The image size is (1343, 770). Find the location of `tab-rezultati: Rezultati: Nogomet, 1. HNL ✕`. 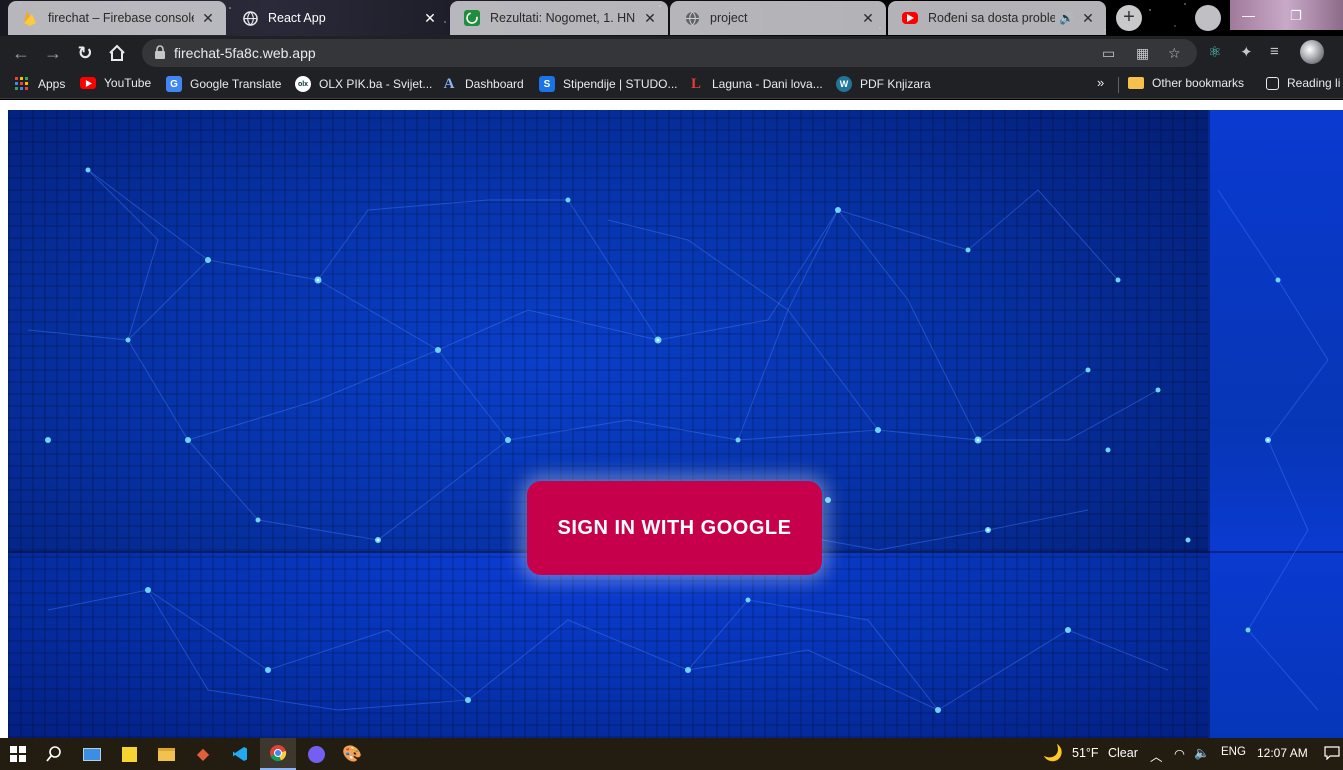

tab-rezultati: Rezultati: Nogomet, 1. HNL ✕ is located at coordinates (559, 18).